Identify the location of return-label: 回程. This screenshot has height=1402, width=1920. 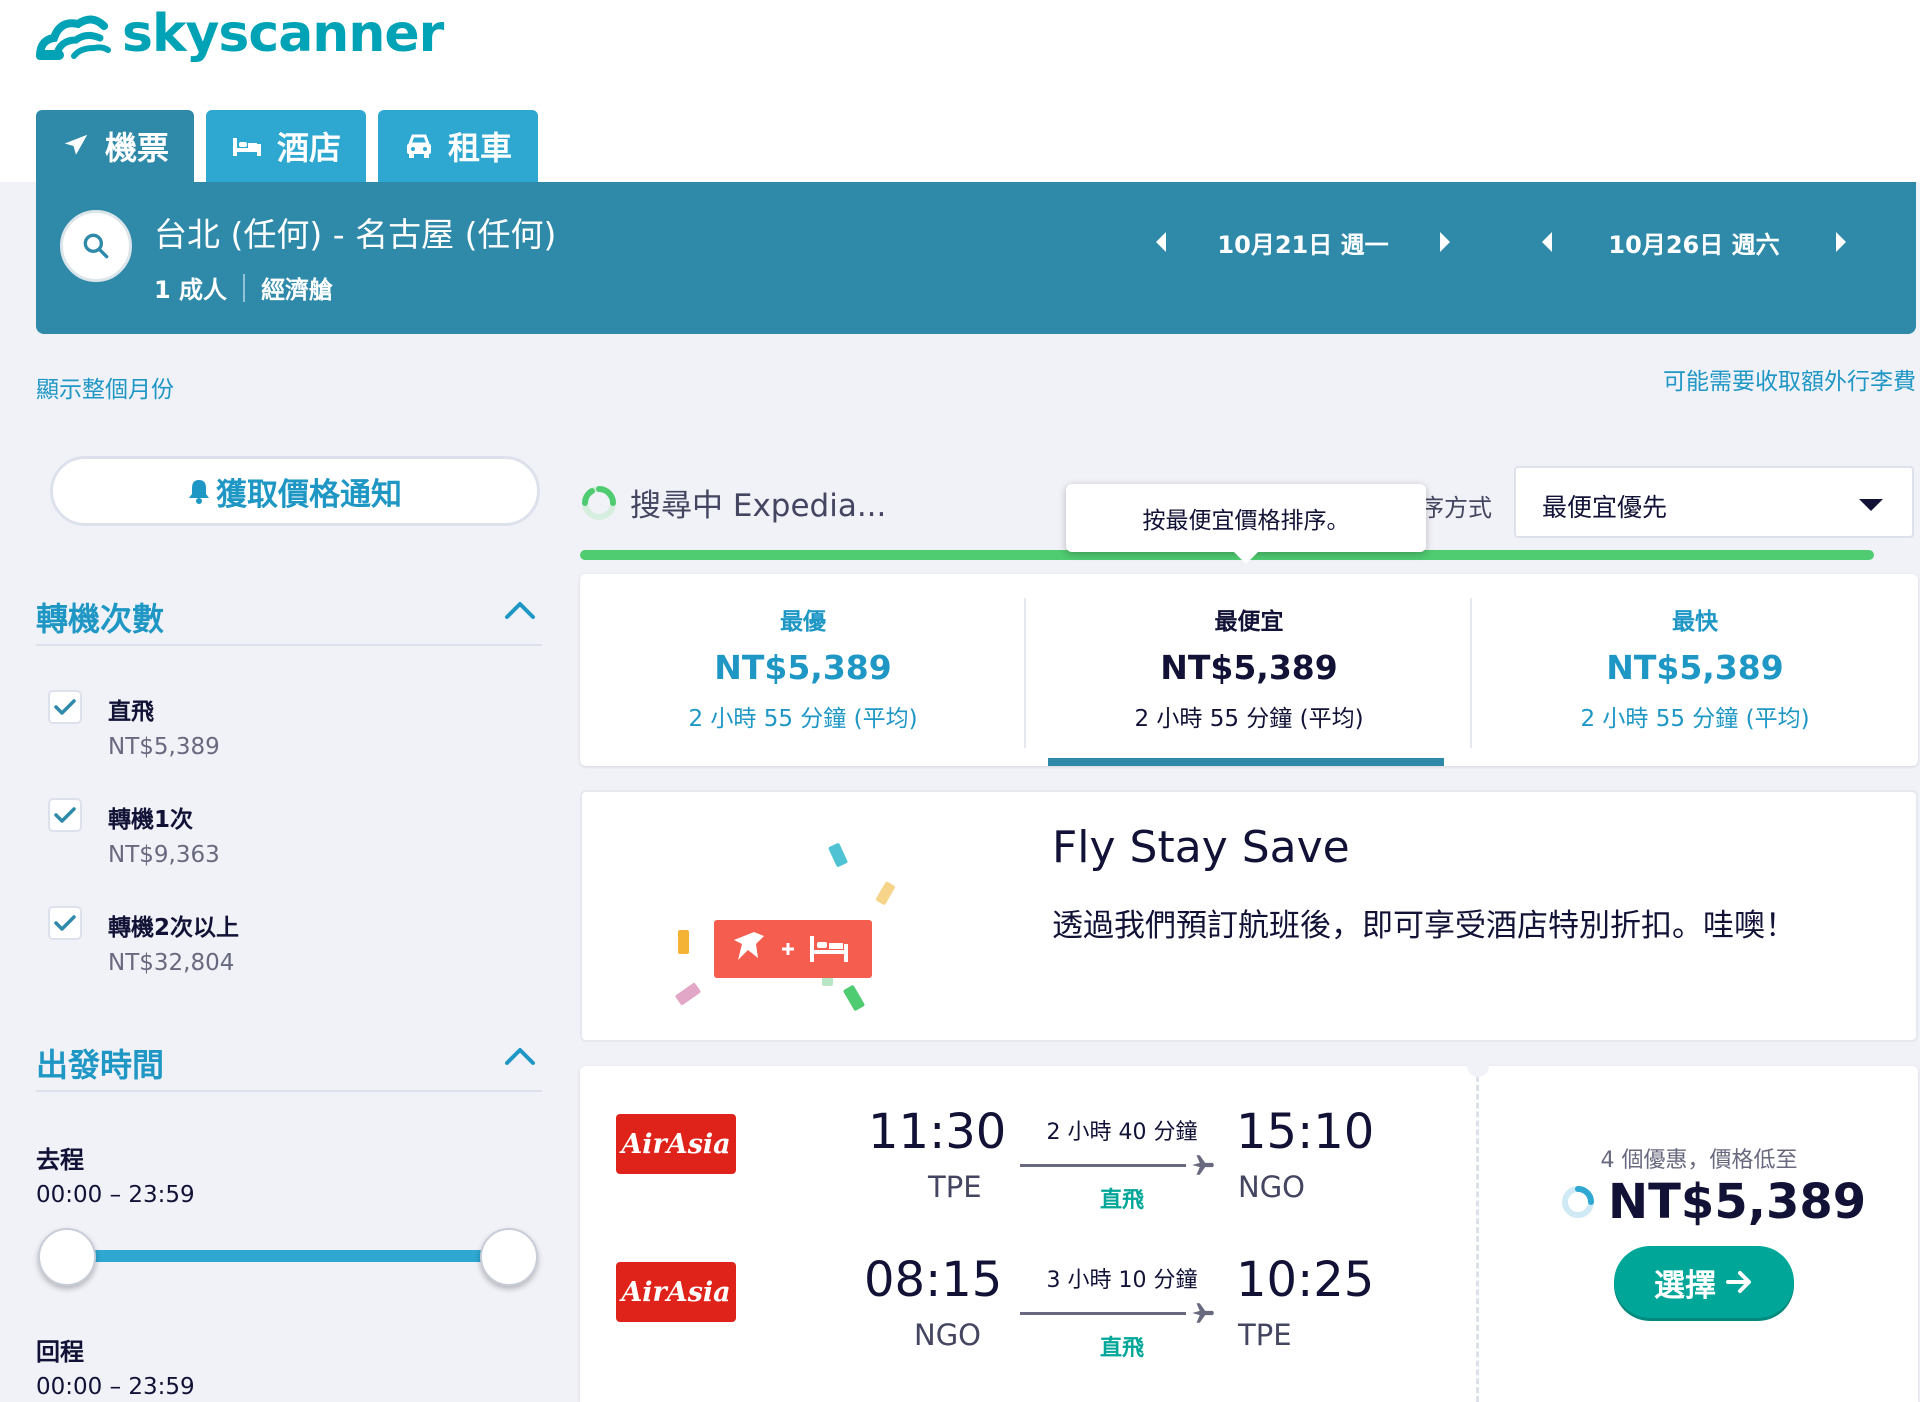
(60, 1352).